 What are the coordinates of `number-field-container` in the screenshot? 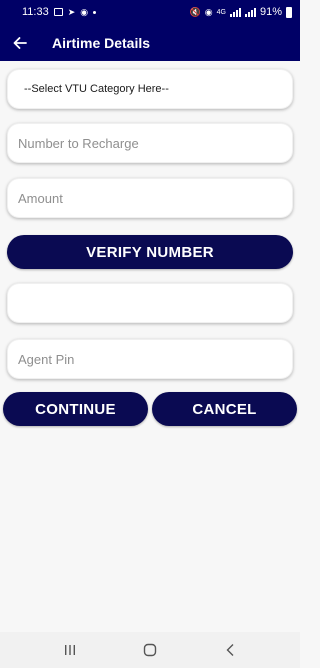 It's located at (150, 143).